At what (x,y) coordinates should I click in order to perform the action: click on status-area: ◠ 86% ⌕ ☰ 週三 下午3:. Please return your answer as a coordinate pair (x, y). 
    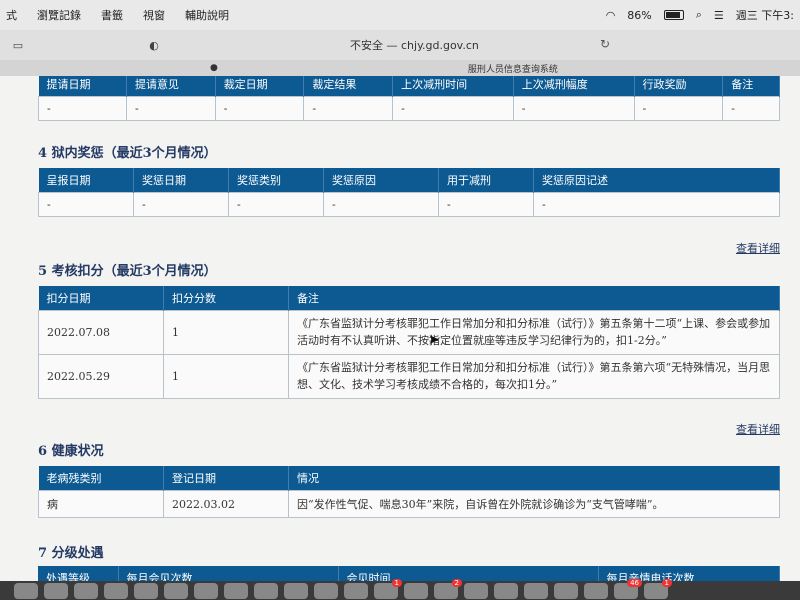
    Looking at the image, I should click on (700, 15).